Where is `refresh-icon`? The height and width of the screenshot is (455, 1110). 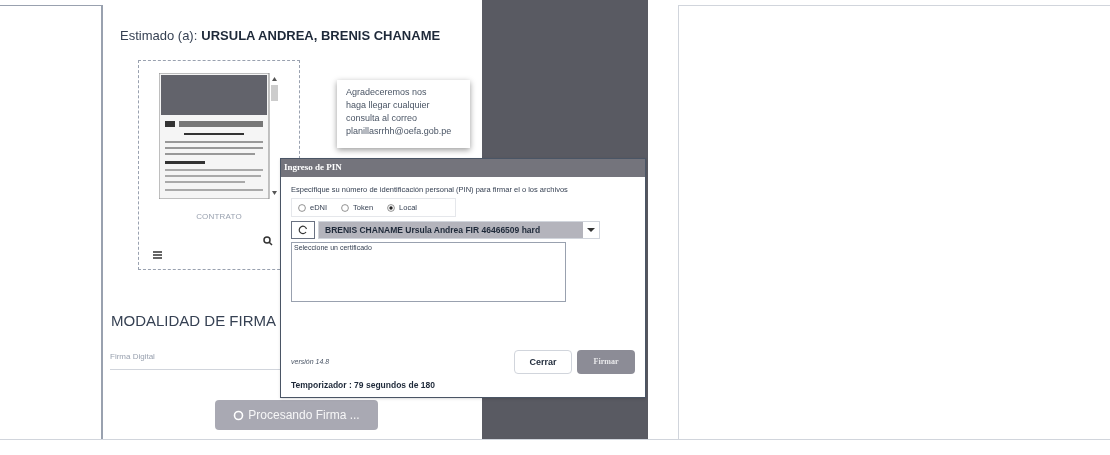
refresh-icon is located at coordinates (303, 230).